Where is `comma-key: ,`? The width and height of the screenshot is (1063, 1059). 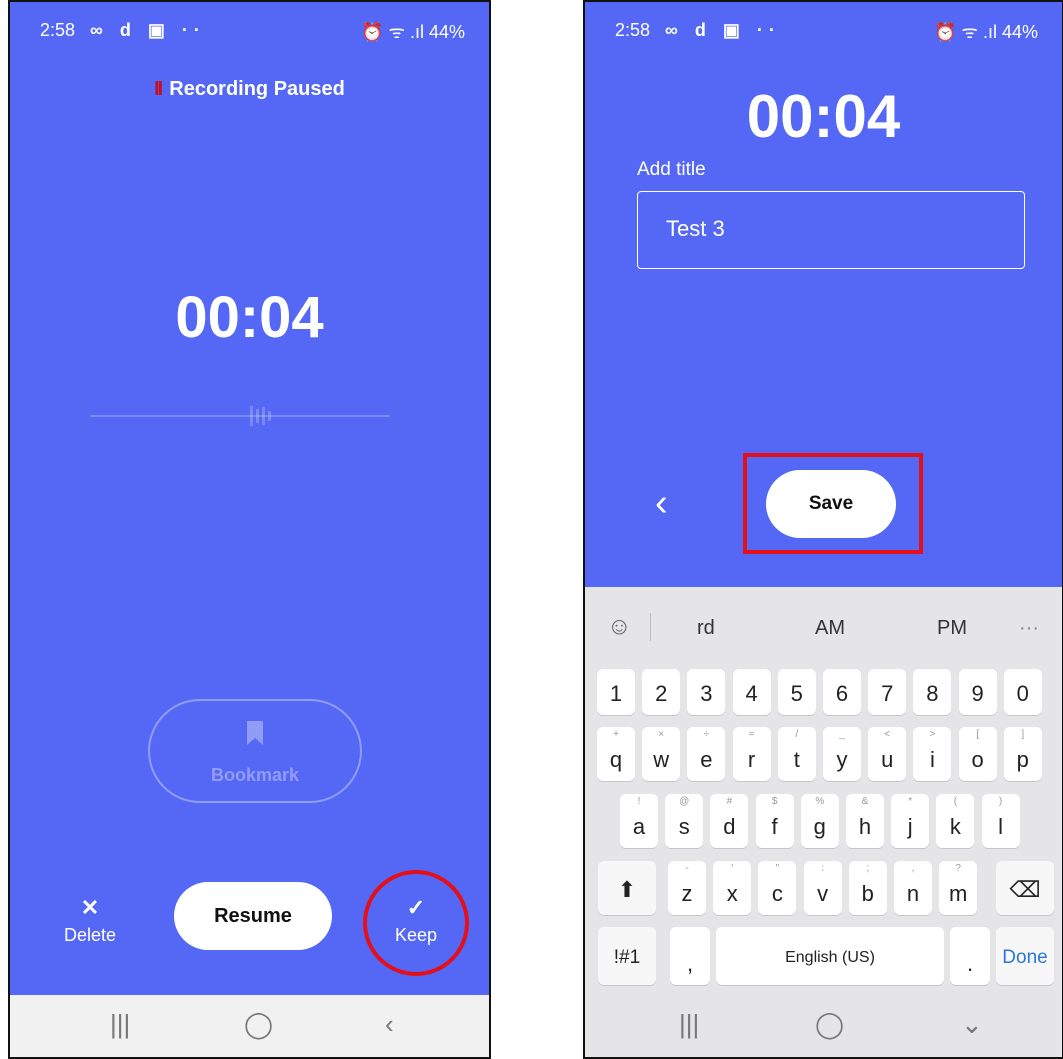
comma-key: , is located at coordinates (690, 956).